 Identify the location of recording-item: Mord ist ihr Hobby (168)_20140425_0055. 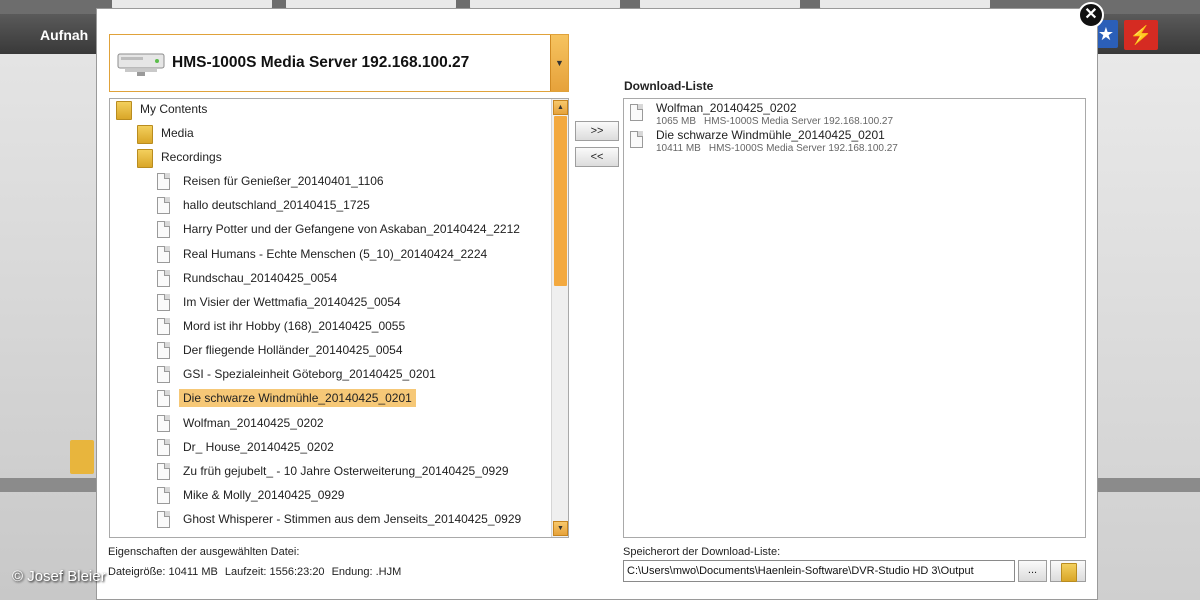
(283, 326).